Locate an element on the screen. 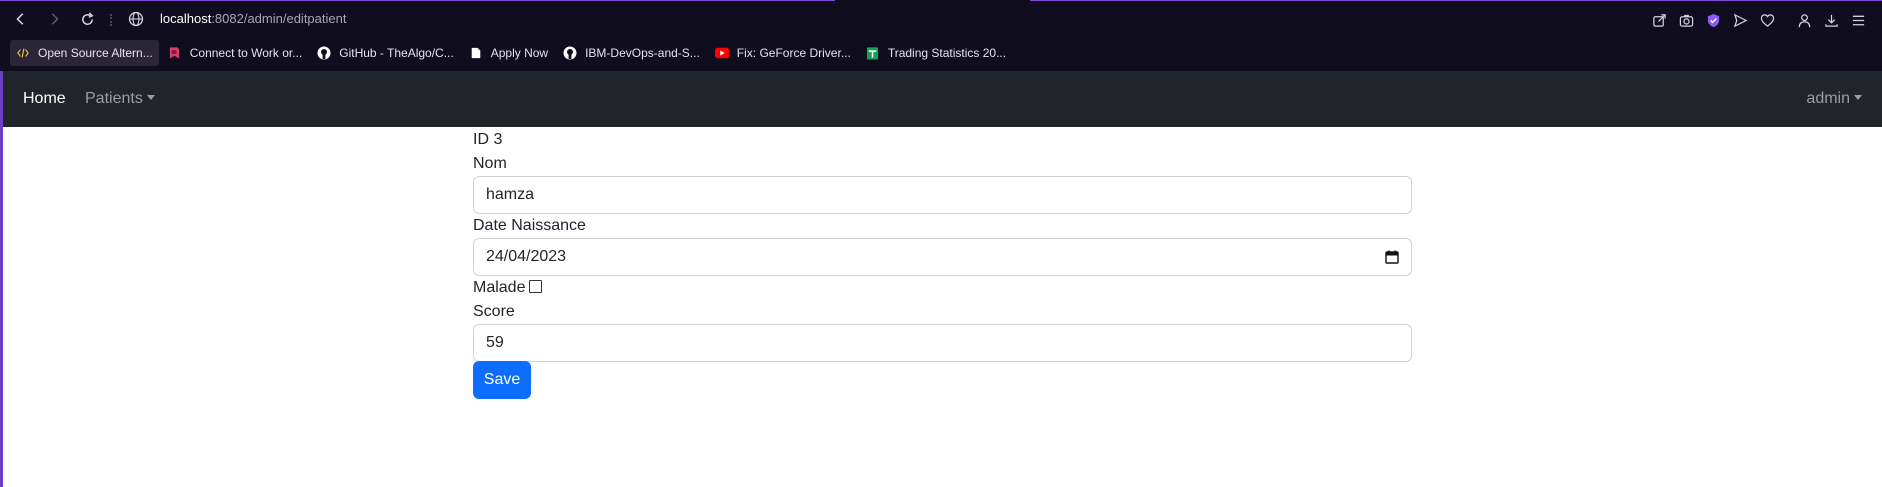 Image resolution: width=1882 pixels, height=487 pixels. send-icon is located at coordinates (1740, 20).